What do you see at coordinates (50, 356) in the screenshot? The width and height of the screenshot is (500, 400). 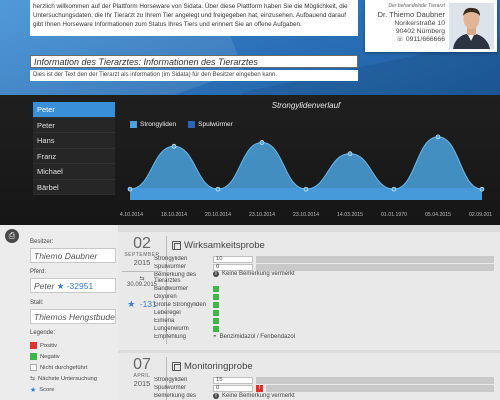 I see `status-legend-label: Negativ` at bounding box center [50, 356].